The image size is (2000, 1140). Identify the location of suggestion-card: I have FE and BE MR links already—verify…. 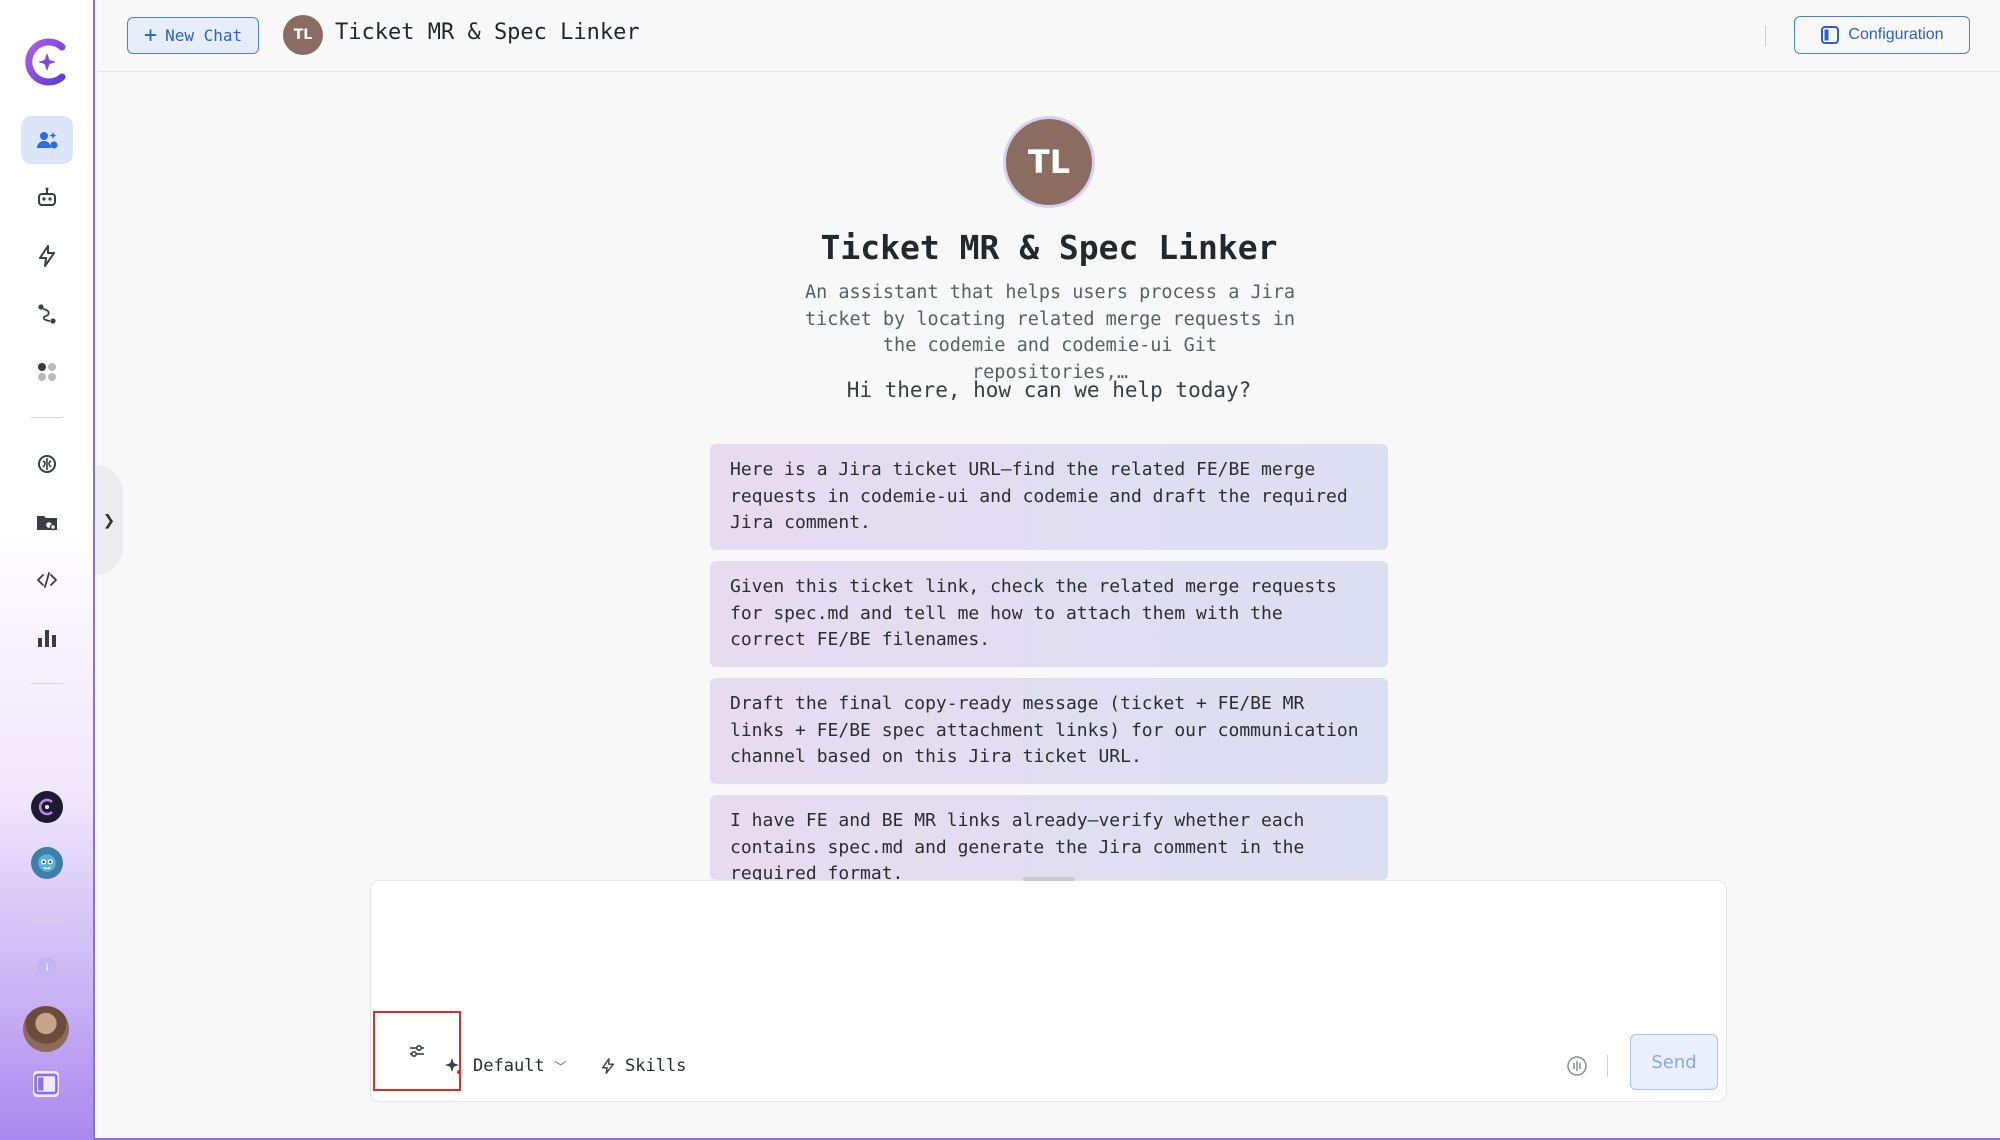
(1049, 837).